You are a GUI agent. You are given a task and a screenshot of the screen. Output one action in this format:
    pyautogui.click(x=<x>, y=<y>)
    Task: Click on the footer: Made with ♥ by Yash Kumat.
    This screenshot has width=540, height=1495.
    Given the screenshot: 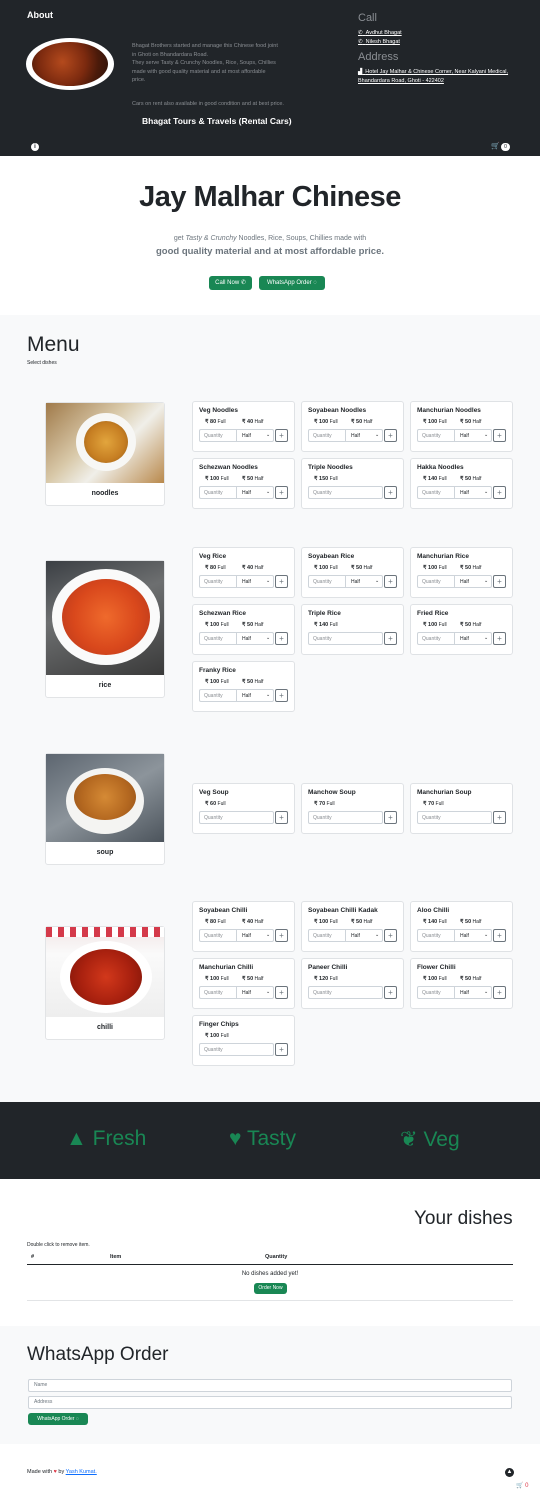 What is the action you would take?
    pyautogui.click(x=62, y=1472)
    